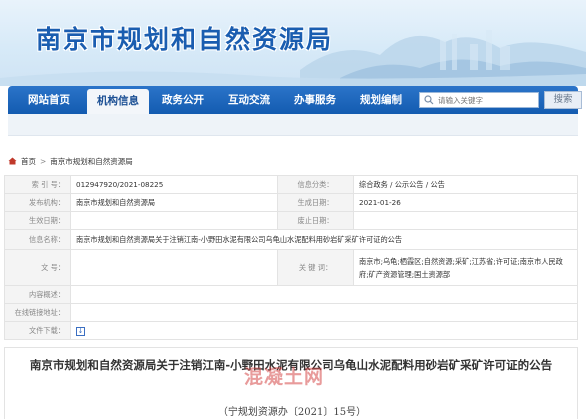 The height and width of the screenshot is (419, 586). Describe the element at coordinates (284, 377) in the screenshot. I see `watermark: 混凝土网` at that location.